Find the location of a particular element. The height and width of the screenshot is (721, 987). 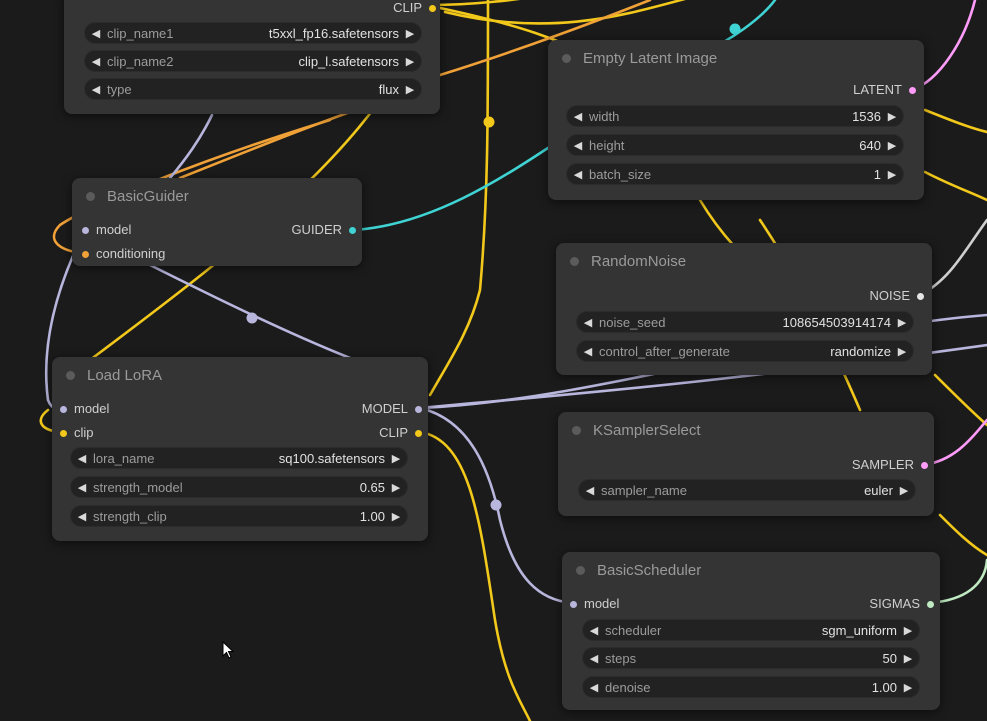

type-widget: ◀ type flux ▶ is located at coordinates (253, 89).